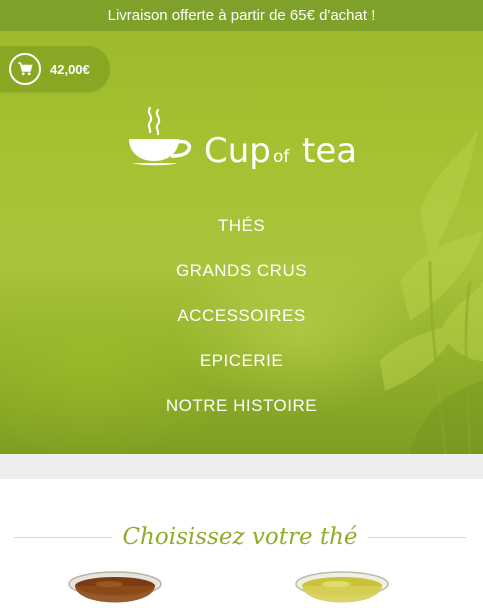 The height and width of the screenshot is (608, 483). I want to click on nav-item-accessoires: ACCESSOIRES, so click(241, 324).